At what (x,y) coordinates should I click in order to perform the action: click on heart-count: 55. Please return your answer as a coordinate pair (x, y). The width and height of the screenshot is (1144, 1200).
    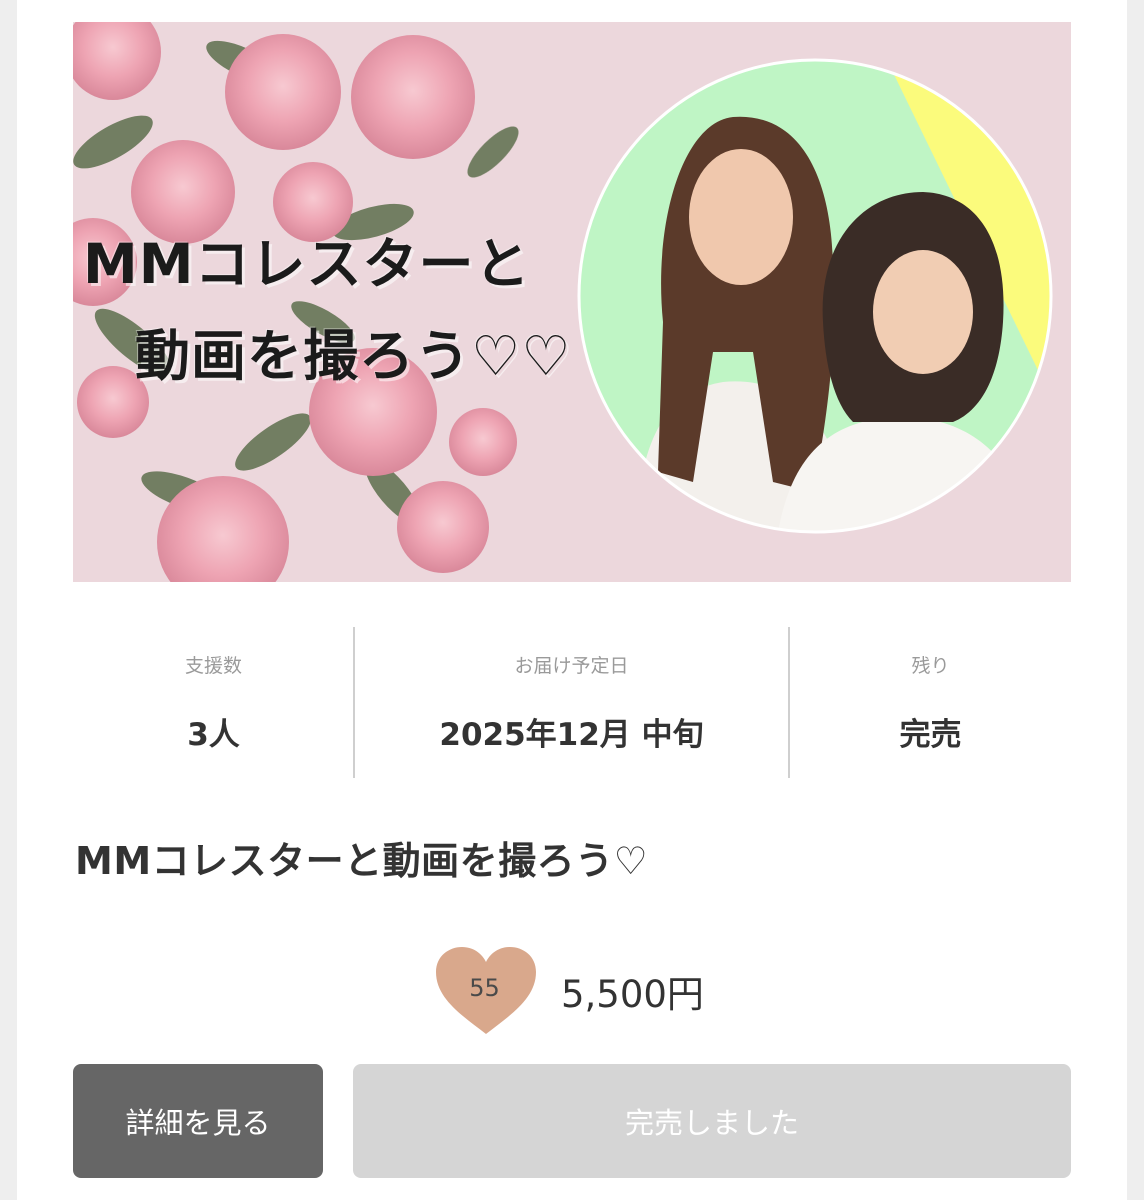
    Looking at the image, I should click on (484, 988).